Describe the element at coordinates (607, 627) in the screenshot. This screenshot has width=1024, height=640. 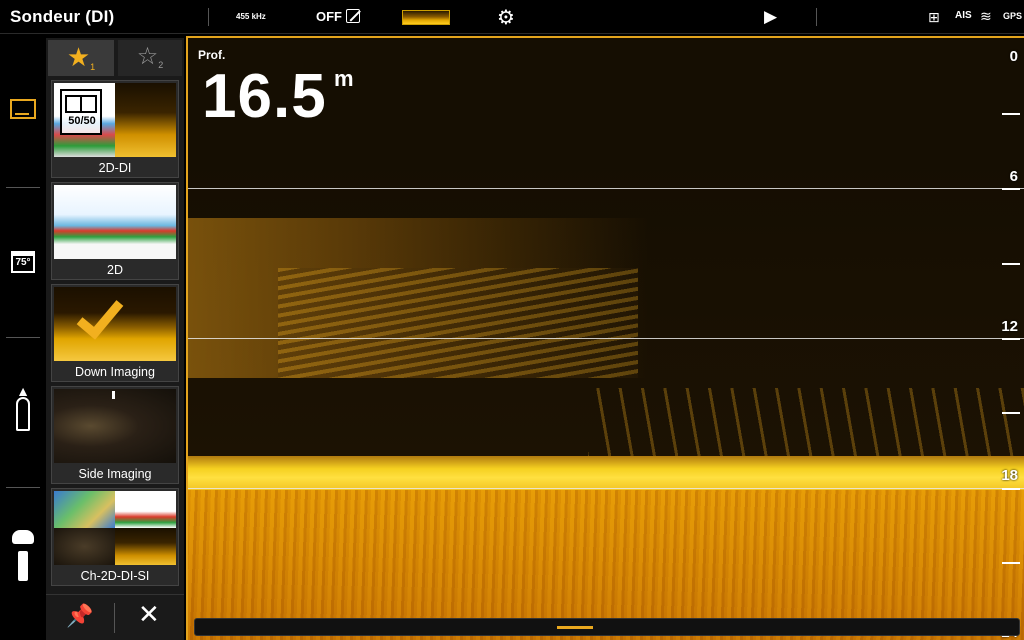
I see `history-scrollbar` at that location.